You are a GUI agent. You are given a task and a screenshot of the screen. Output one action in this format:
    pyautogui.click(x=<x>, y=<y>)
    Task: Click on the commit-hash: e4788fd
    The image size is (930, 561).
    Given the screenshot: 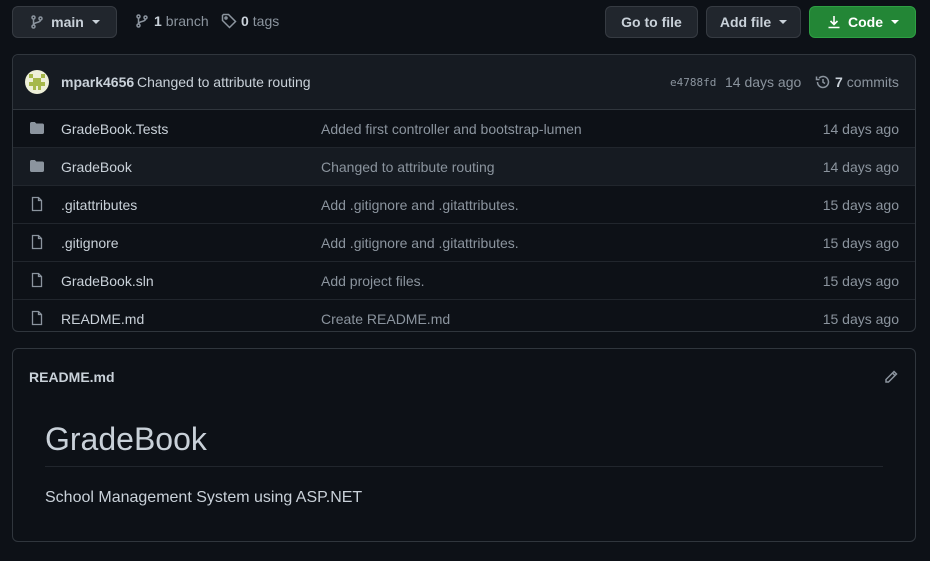 What is the action you would take?
    pyautogui.click(x=693, y=82)
    